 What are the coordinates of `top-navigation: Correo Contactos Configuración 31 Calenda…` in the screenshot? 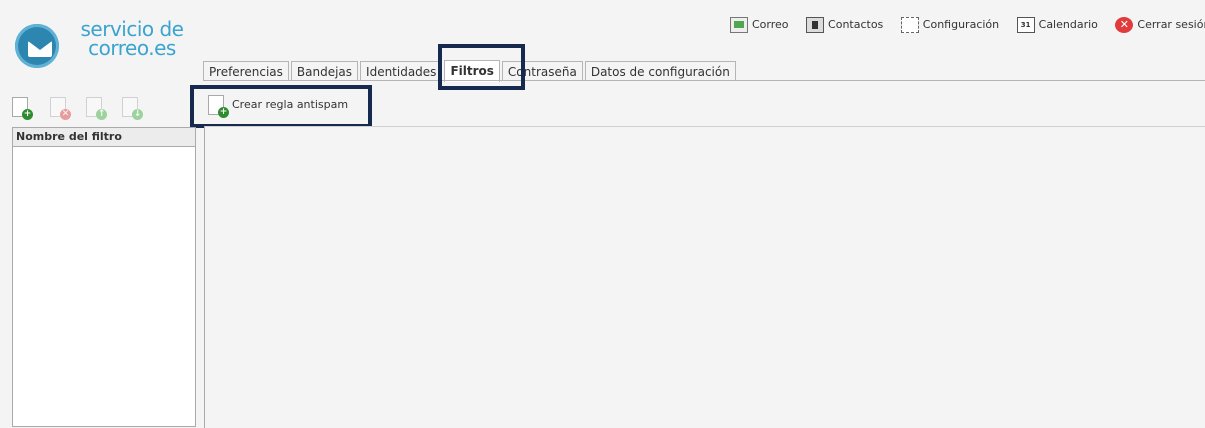 It's located at (967, 27).